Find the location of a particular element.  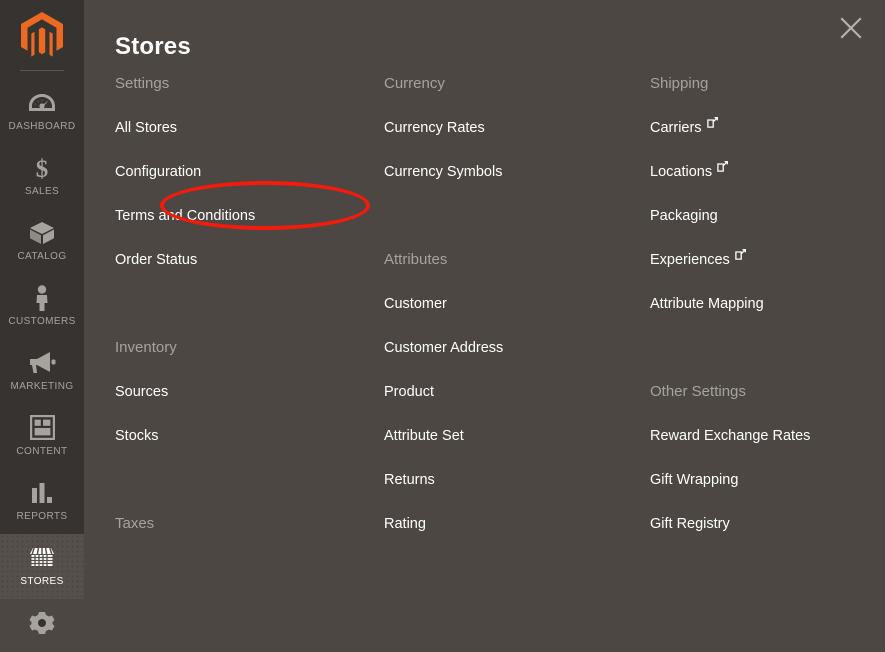

menu-group-title: Inventory is located at coordinates (146, 347).